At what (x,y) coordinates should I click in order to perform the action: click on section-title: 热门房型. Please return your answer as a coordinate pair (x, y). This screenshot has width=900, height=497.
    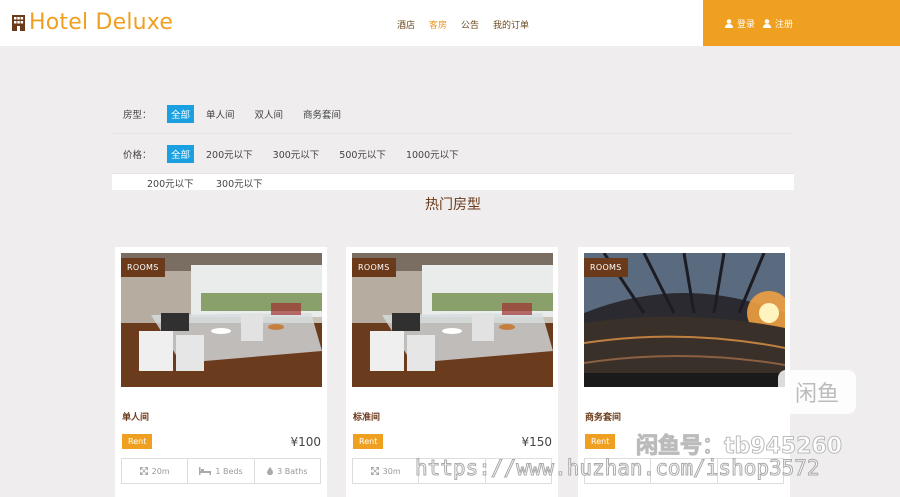
    Looking at the image, I should click on (453, 205).